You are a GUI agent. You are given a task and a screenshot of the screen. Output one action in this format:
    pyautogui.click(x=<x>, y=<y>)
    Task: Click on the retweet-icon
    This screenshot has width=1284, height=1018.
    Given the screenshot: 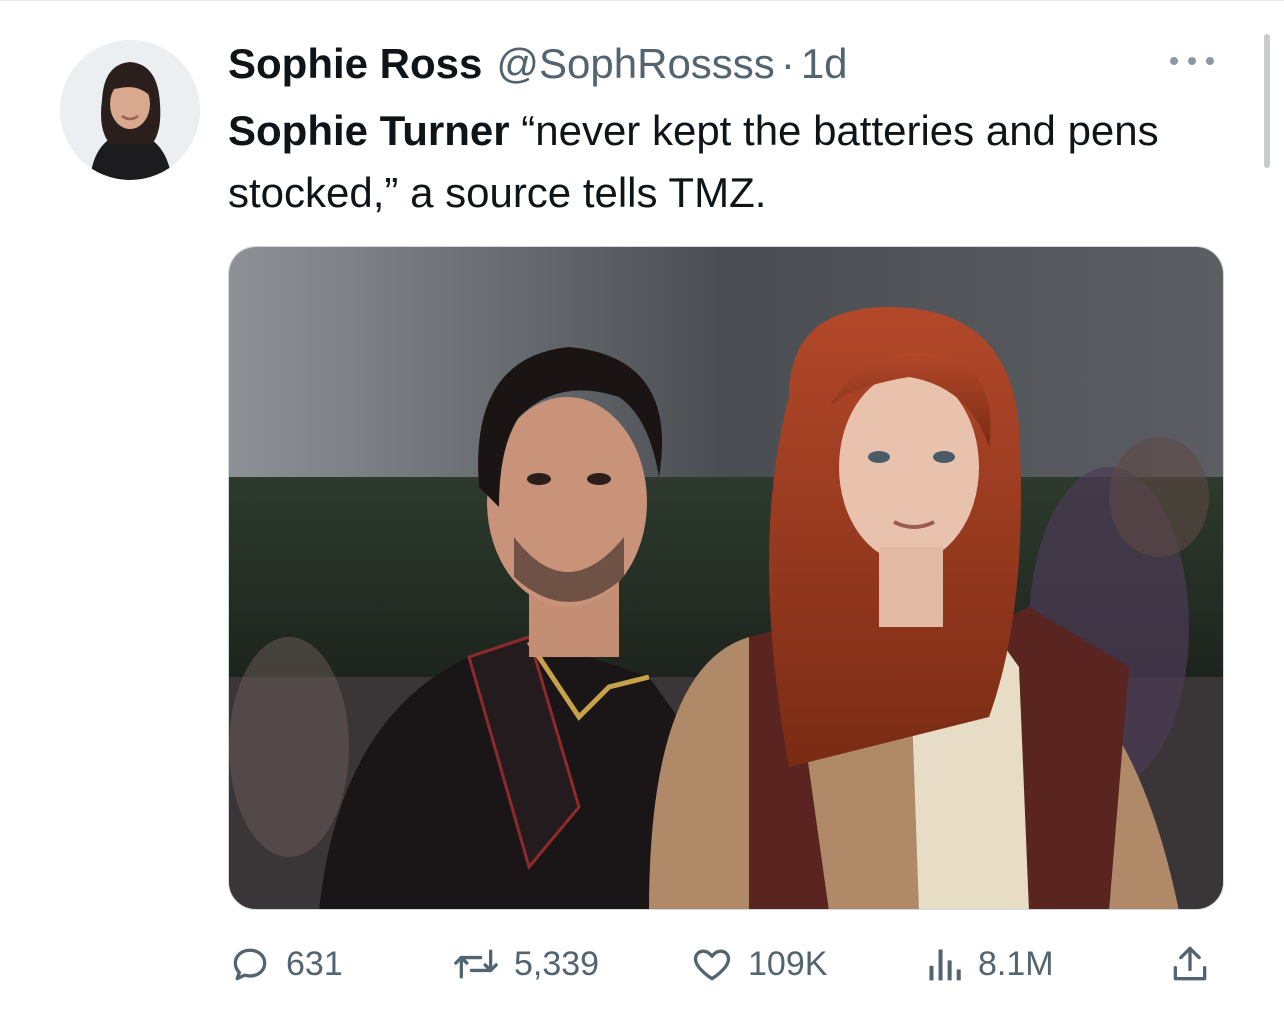 What is the action you would take?
    pyautogui.click(x=476, y=964)
    